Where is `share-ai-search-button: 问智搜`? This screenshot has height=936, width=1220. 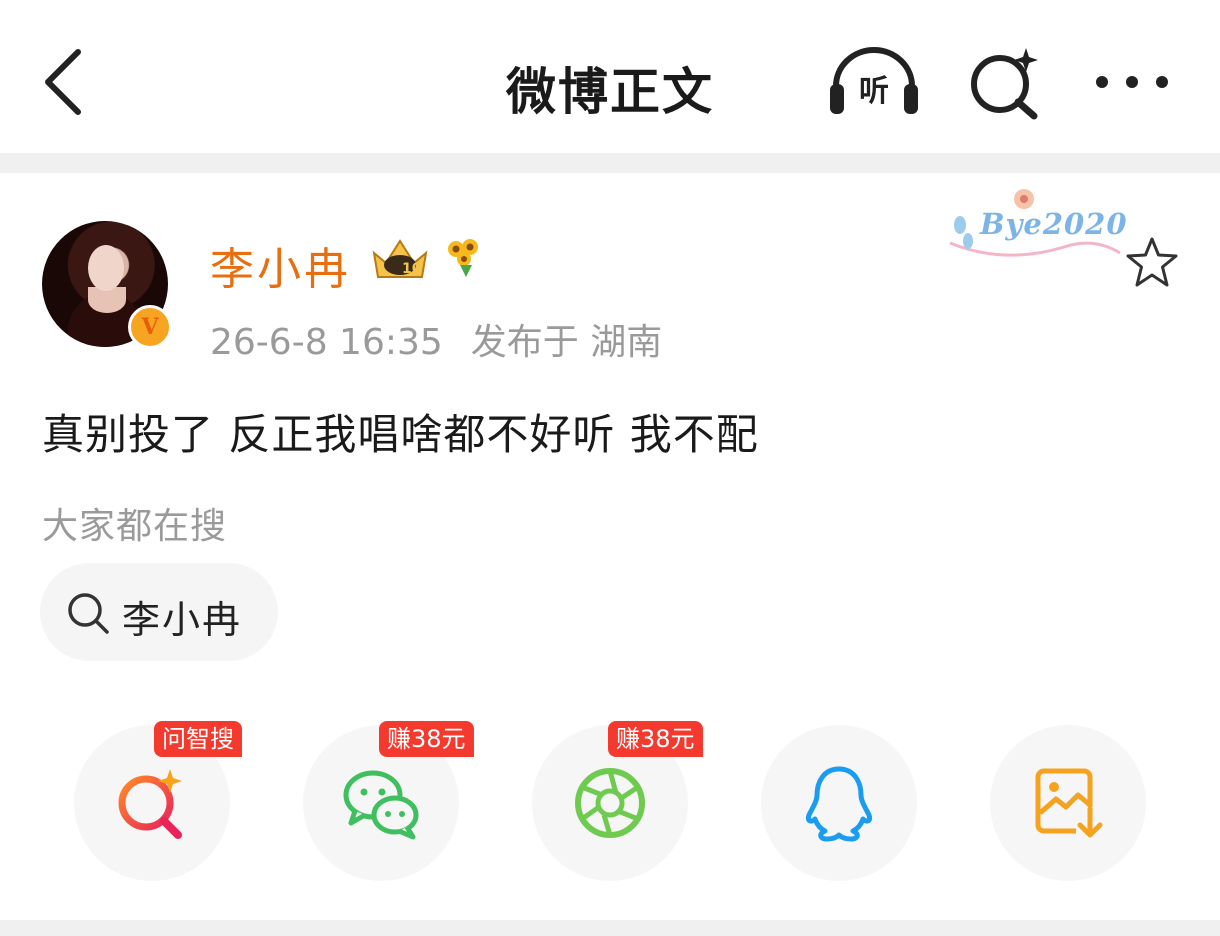
share-ai-search-button: 问智搜 is located at coordinates (158, 801).